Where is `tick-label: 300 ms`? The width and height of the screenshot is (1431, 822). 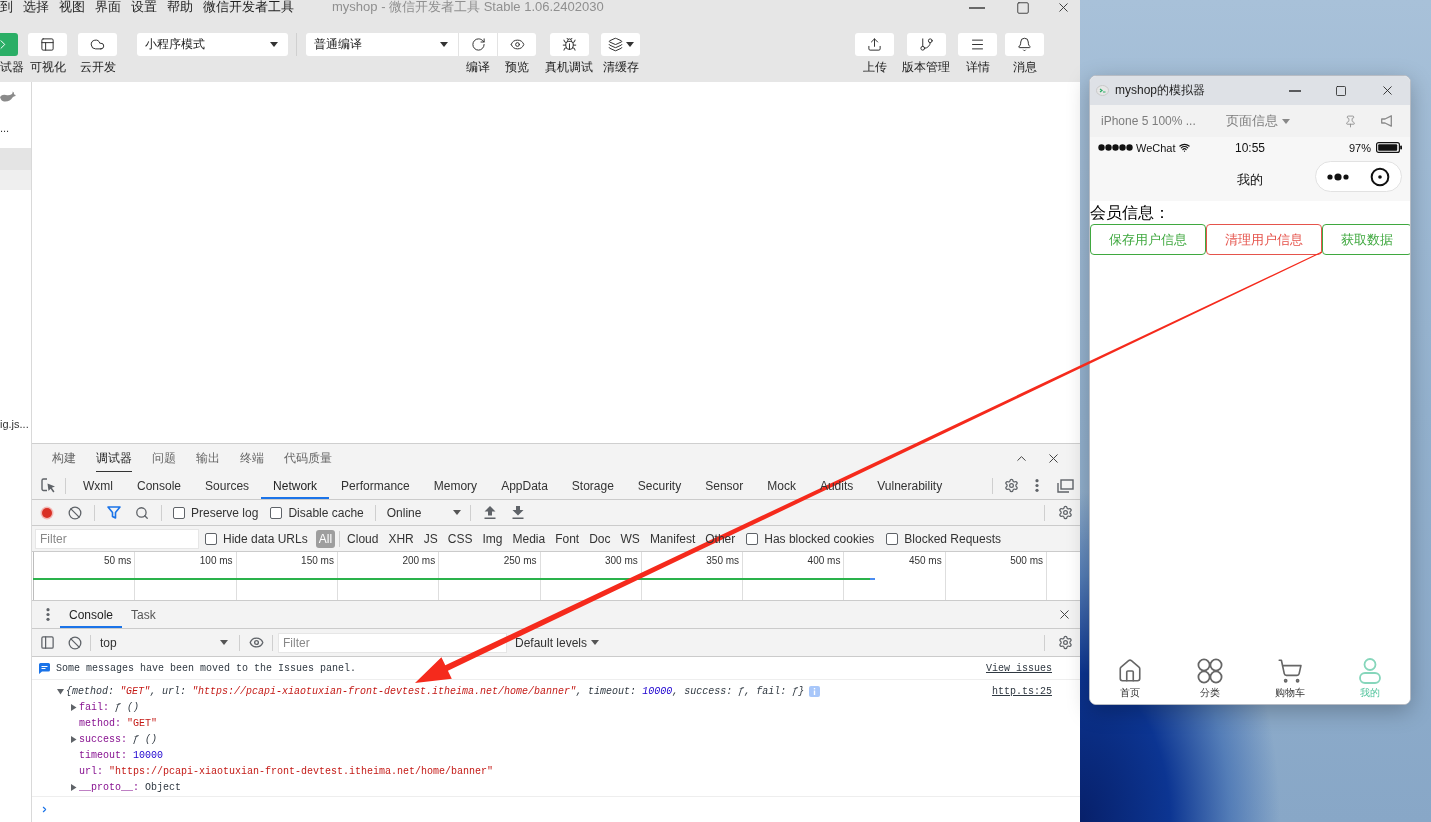 tick-label: 300 ms is located at coordinates (621, 561).